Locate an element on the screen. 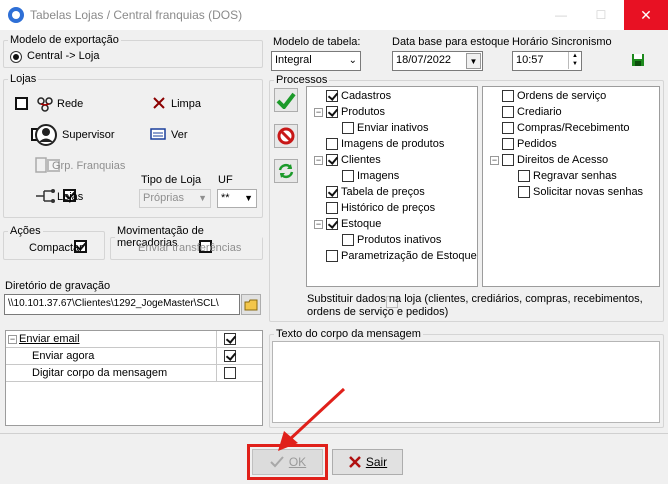 This screenshot has height=484, width=668. exit-button: Sair is located at coordinates (367, 462).